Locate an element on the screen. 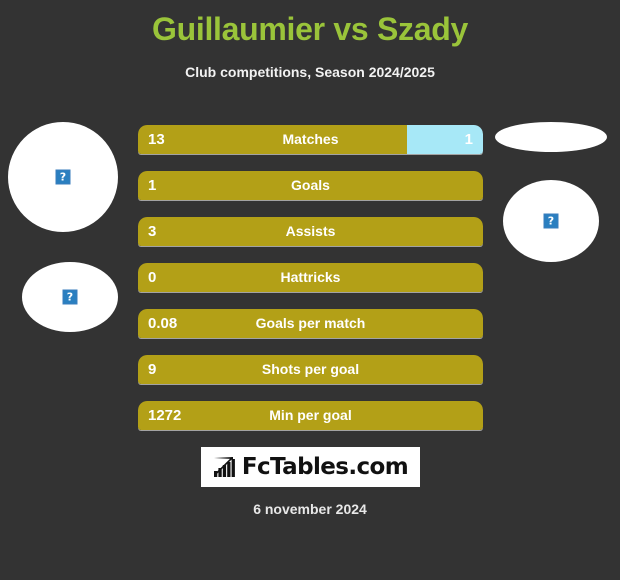 Image resolution: width=620 pixels, height=580 pixels. stat-label: Hattricks is located at coordinates (310, 277).